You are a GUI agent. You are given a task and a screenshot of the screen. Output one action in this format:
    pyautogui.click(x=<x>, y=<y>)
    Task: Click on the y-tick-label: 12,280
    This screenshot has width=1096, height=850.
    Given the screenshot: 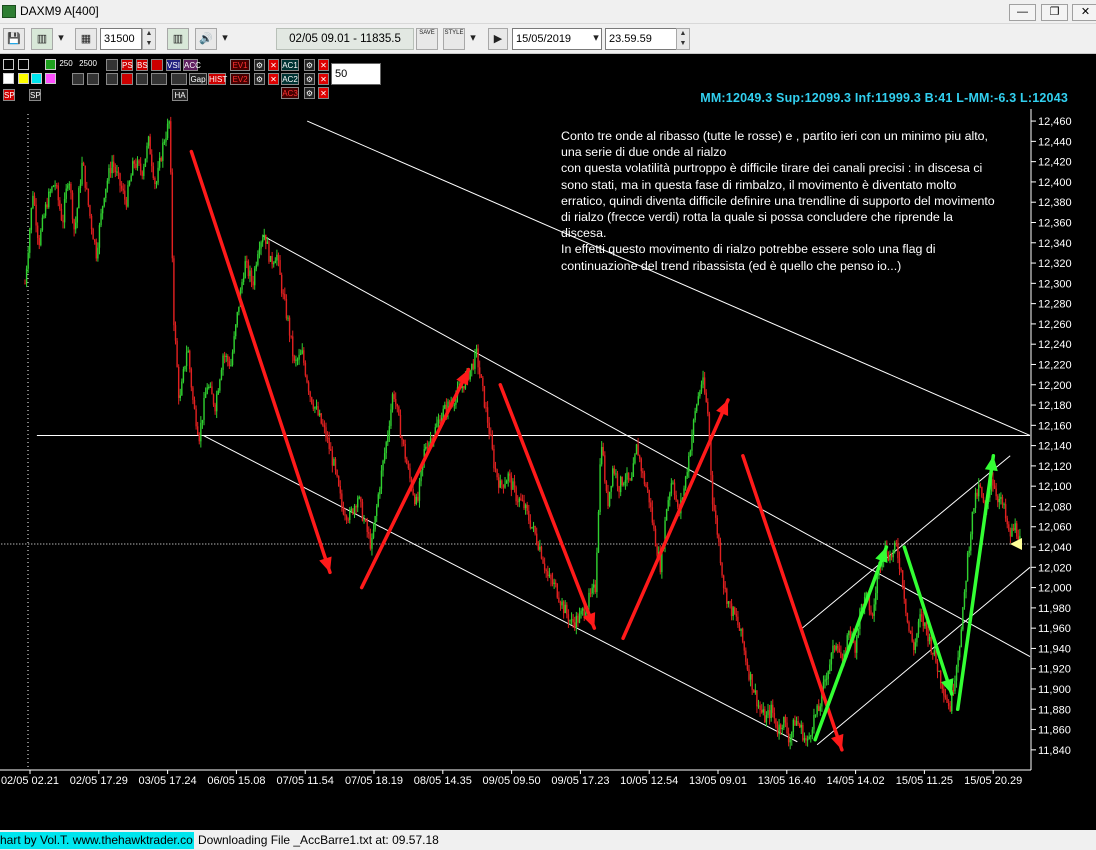 What is the action you would take?
    pyautogui.click(x=1055, y=305)
    